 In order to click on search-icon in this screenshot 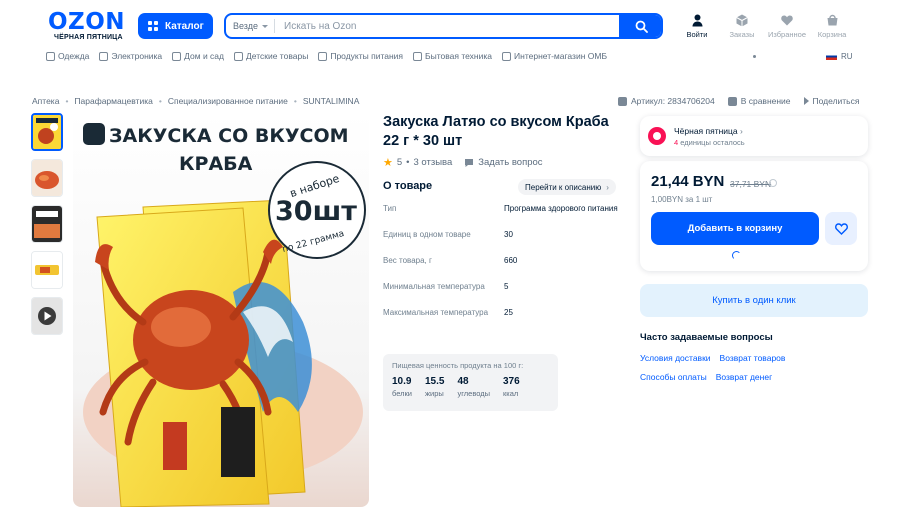, I will do `click(641, 26)`.